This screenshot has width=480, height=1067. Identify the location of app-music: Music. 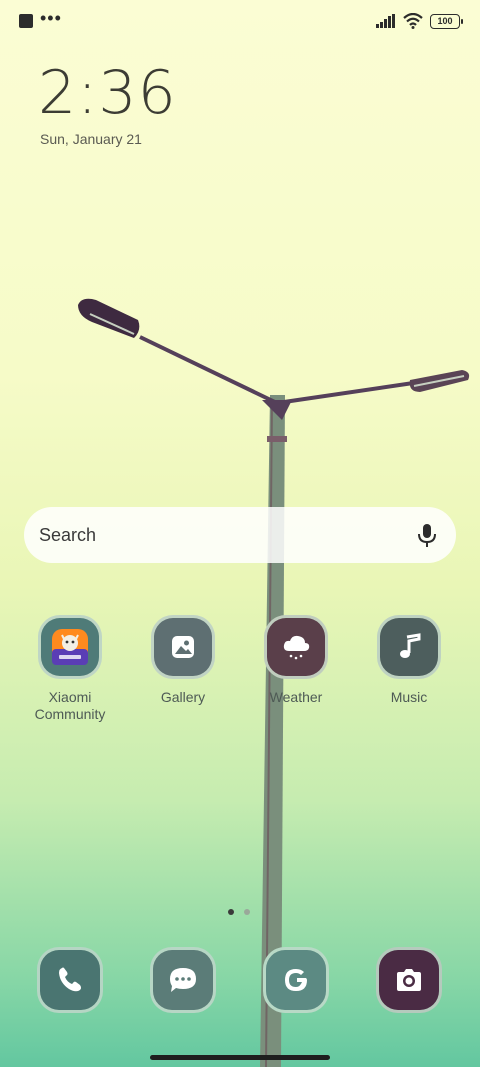
(409, 660).